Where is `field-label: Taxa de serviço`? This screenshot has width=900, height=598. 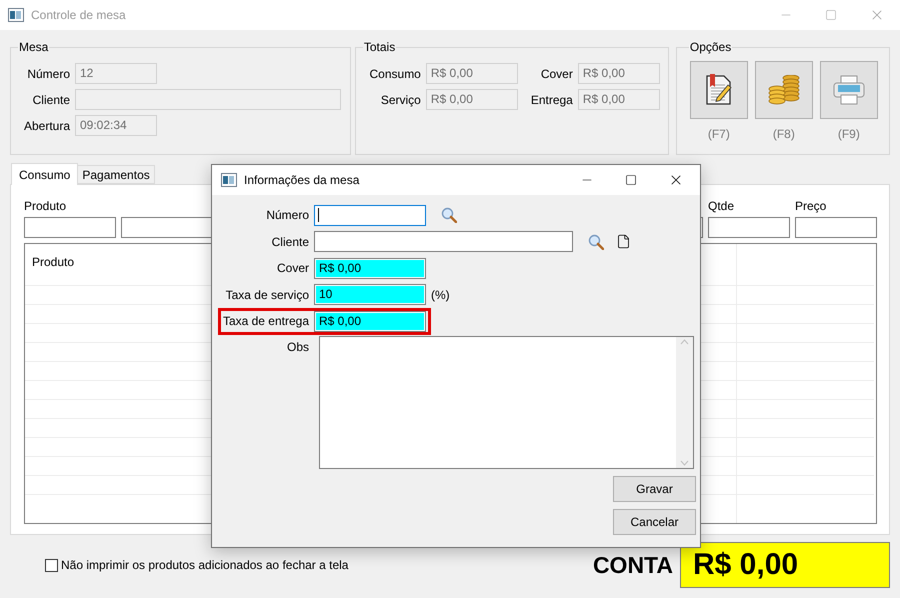
field-label: Taxa de serviço is located at coordinates (267, 295).